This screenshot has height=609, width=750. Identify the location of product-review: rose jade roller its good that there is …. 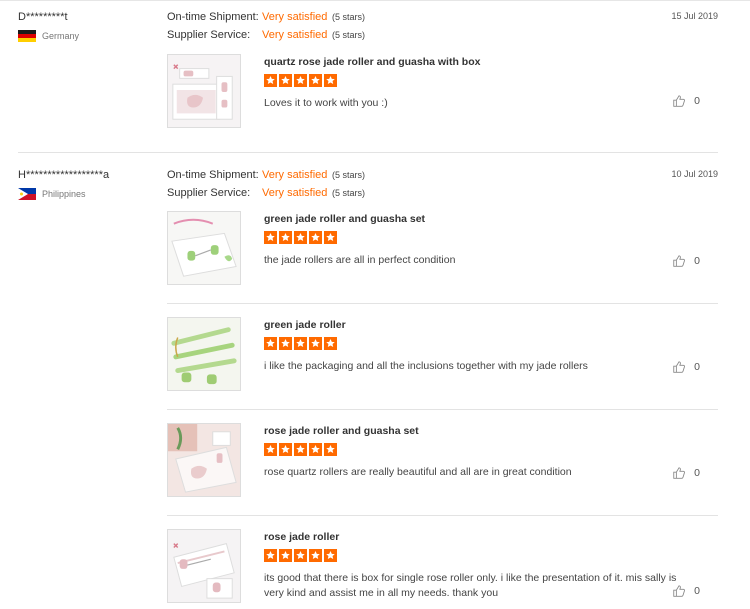
(442, 569).